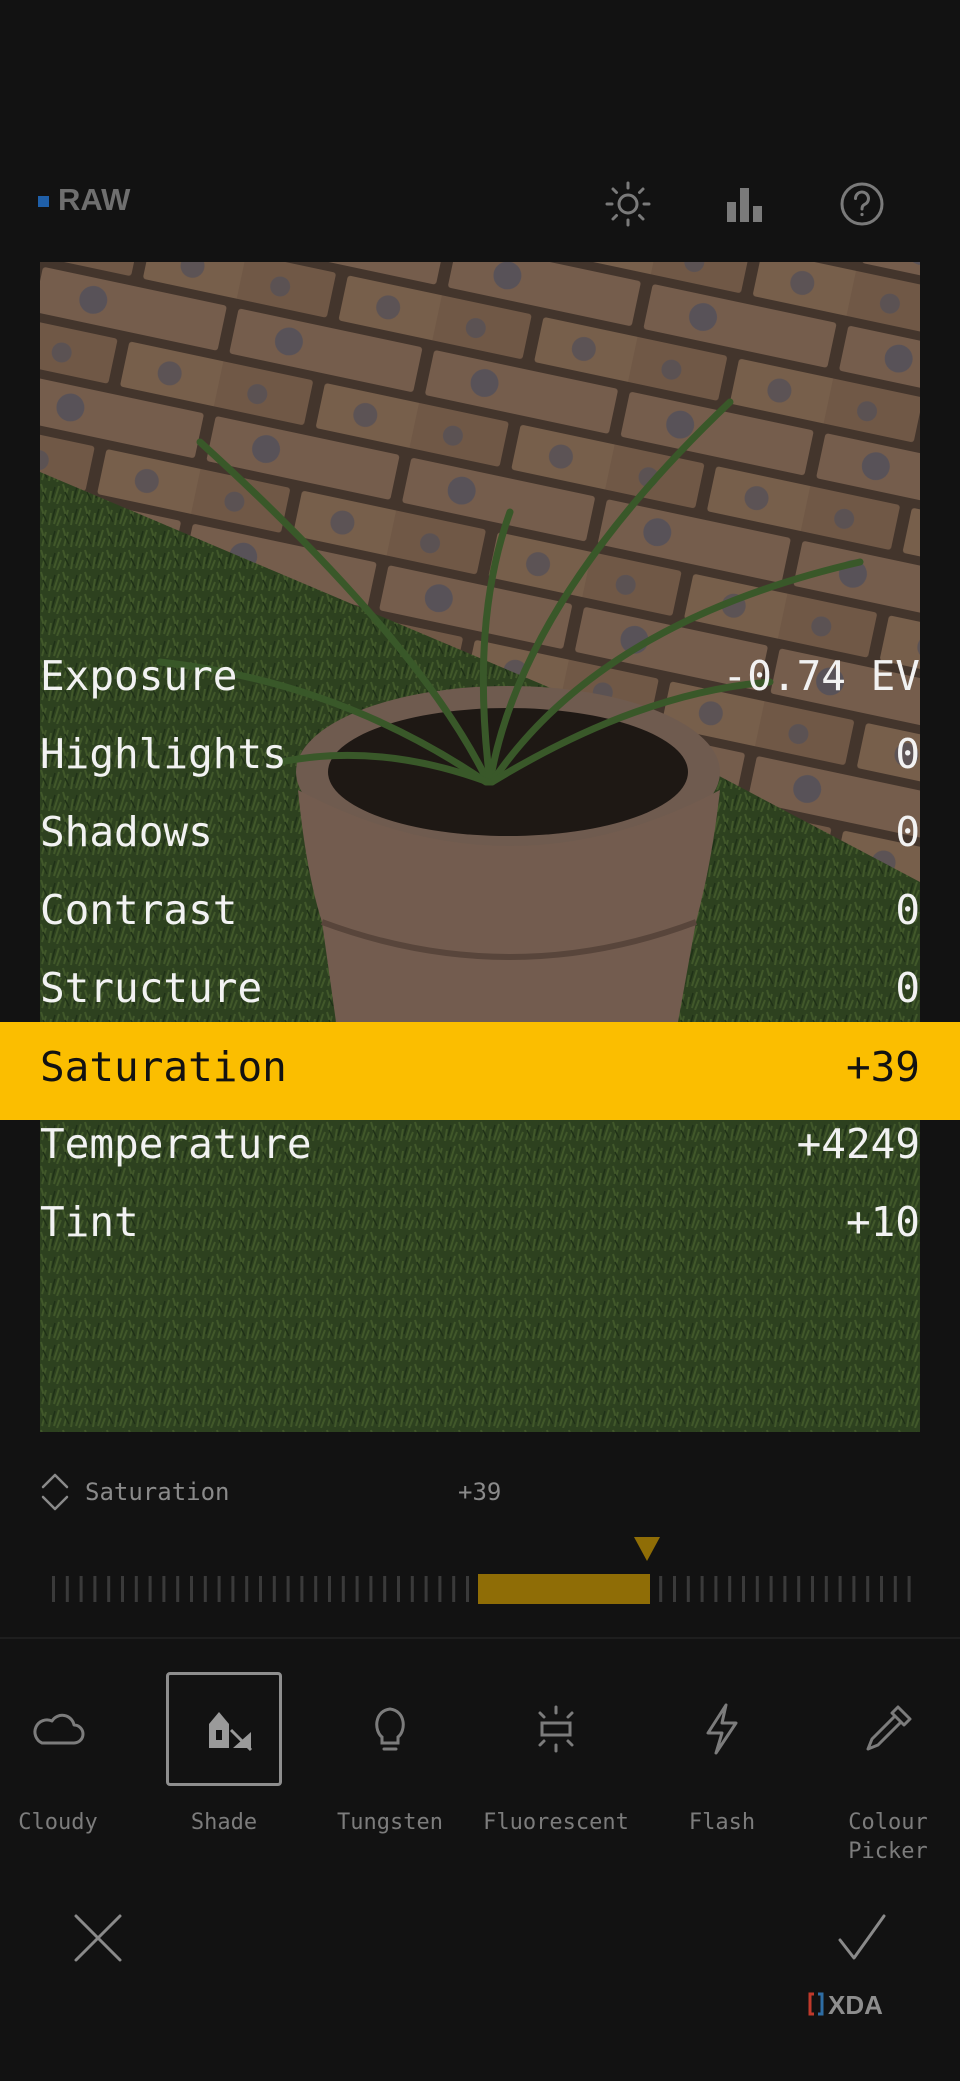 The width and height of the screenshot is (960, 2081). What do you see at coordinates (126, 832) in the screenshot?
I see `adjustment-name: Shadows` at bounding box center [126, 832].